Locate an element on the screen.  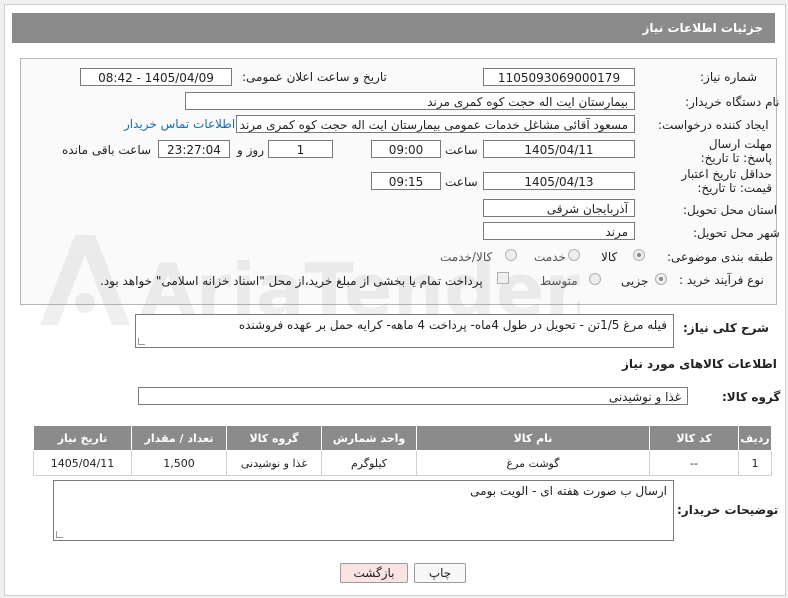
col-header-date: تاریخ نیاز is located at coordinates (82, 438).